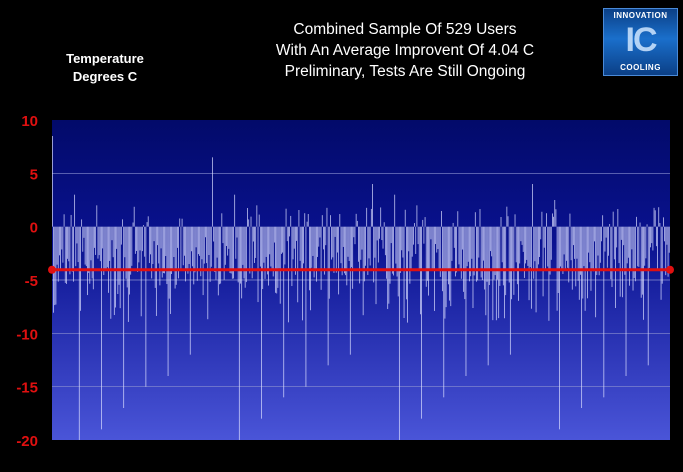 The width and height of the screenshot is (683, 472). Describe the element at coordinates (640, 67) in the screenshot. I see `logo-text-bottom: COOLING` at that location.